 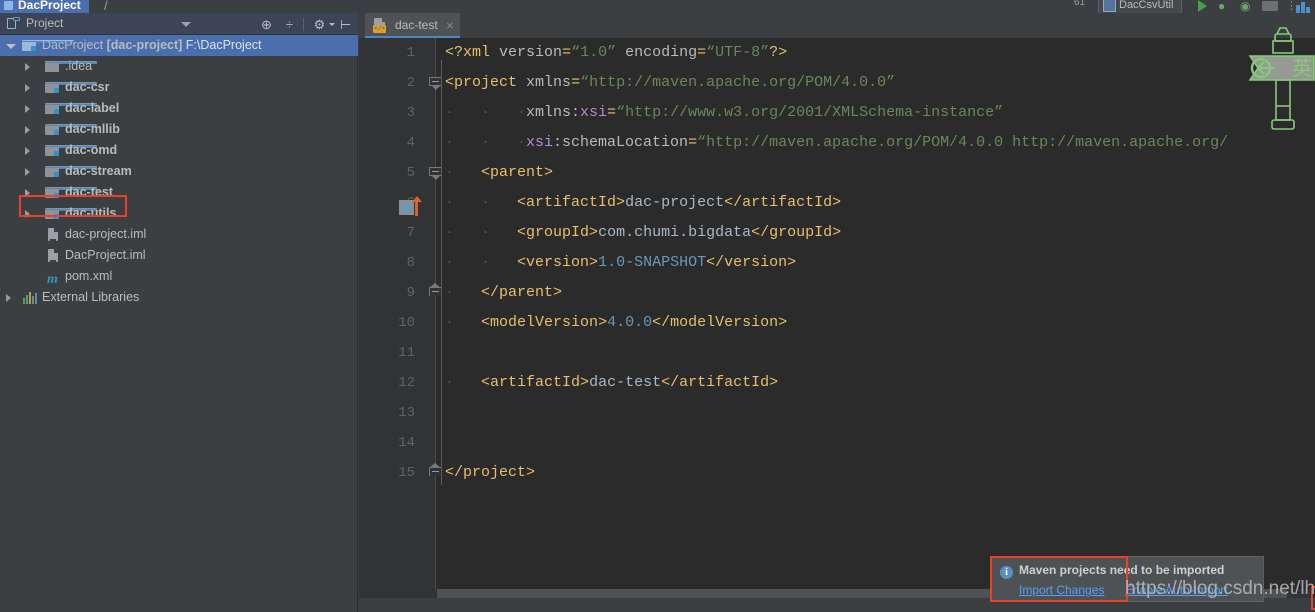 I want to click on tree-item-dacproject: DacProject [dac-project] F:\DacProject, so click(x=179, y=45).